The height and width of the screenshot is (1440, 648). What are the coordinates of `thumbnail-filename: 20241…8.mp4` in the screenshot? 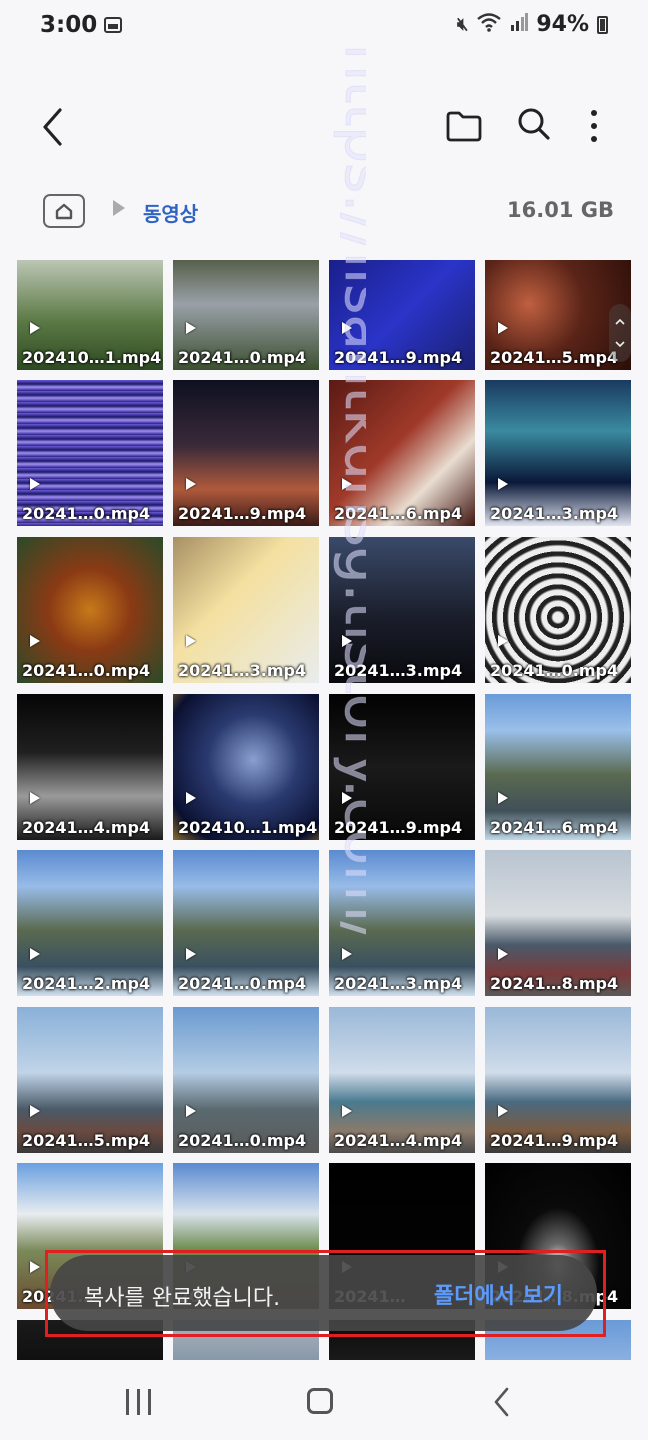 It's located at (554, 983).